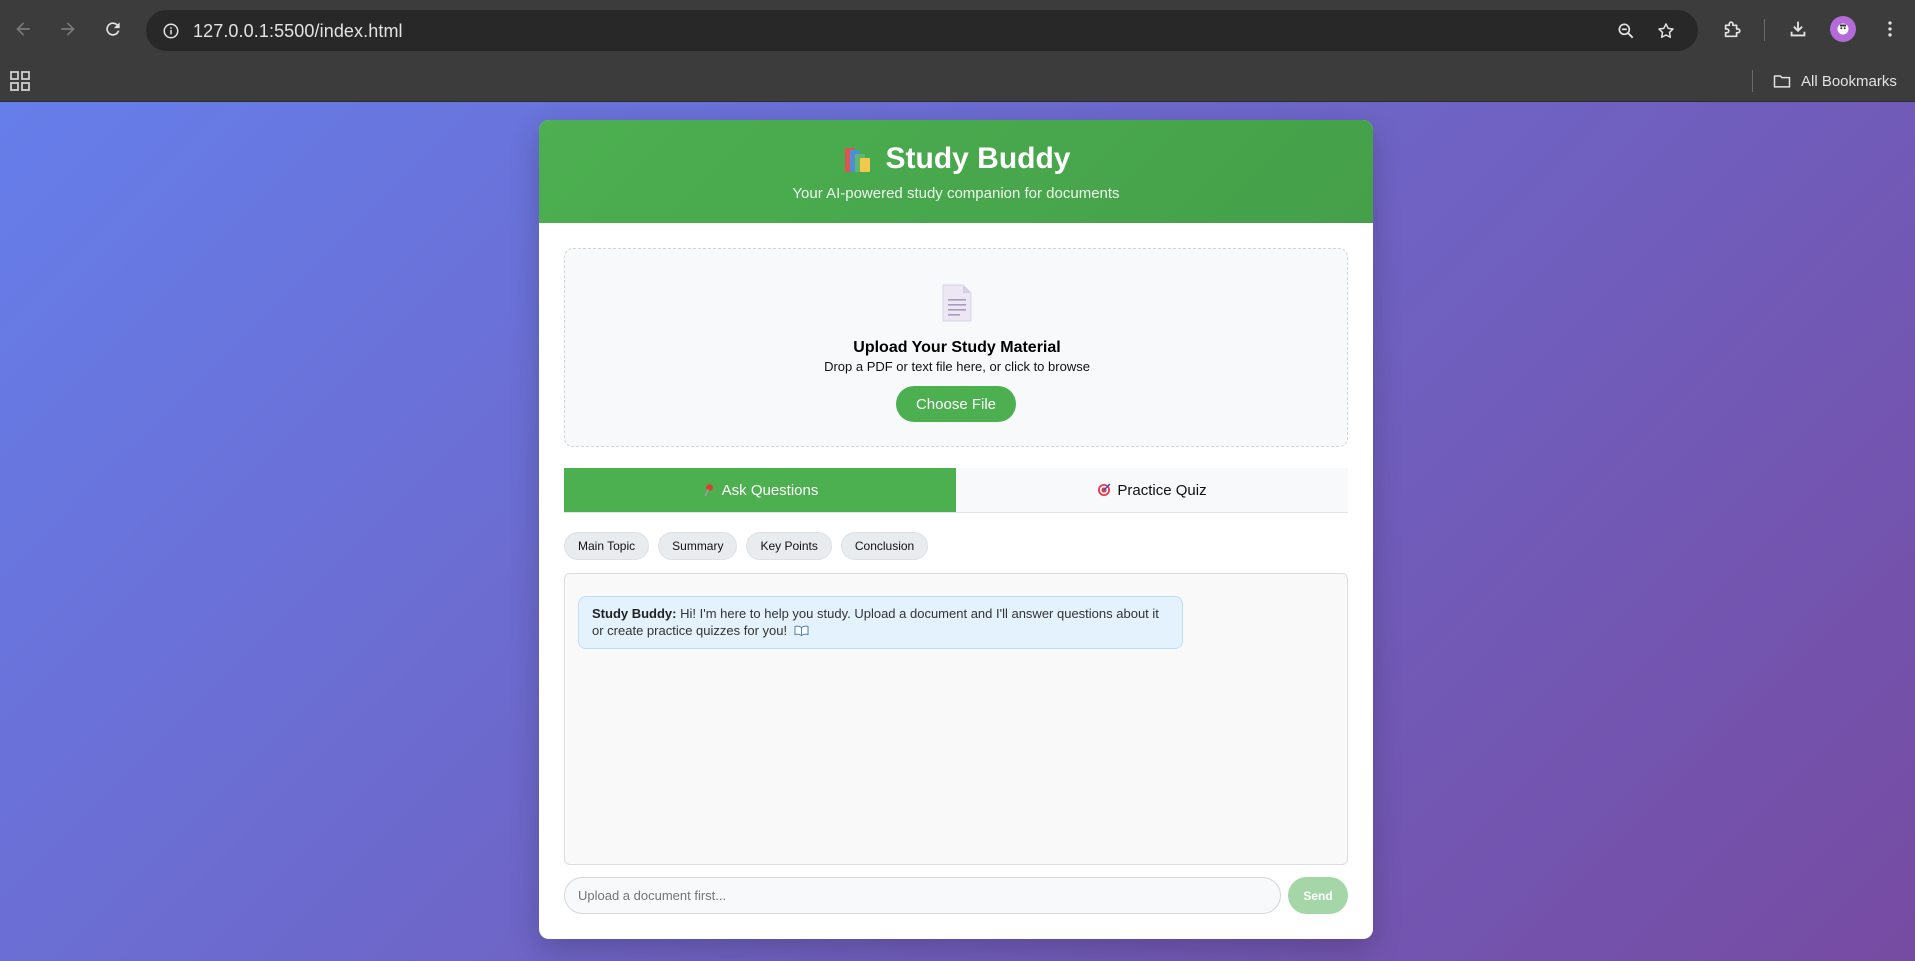 The image size is (1915, 961). What do you see at coordinates (1318, 895) in the screenshot?
I see `send-button: Send` at bounding box center [1318, 895].